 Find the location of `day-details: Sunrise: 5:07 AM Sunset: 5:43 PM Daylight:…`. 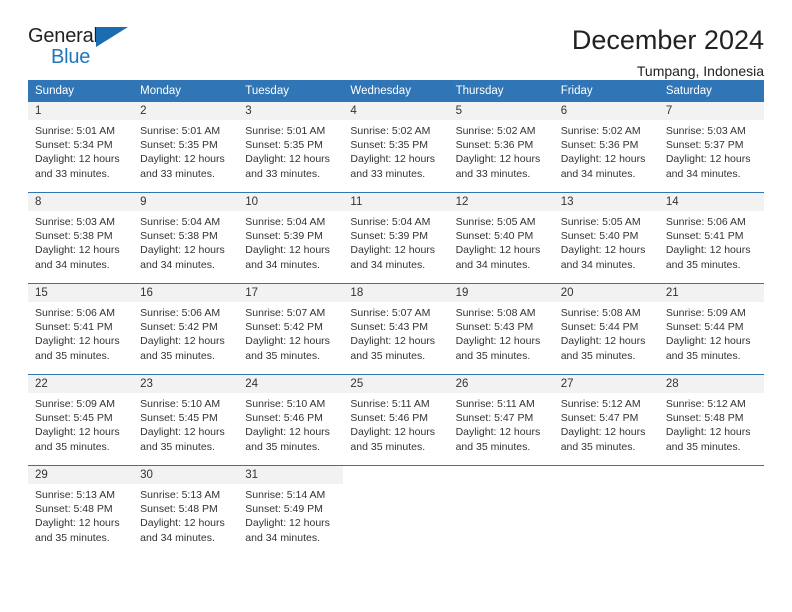

day-details: Sunrise: 5:07 AM Sunset: 5:43 PM Daylight:… is located at coordinates (395, 332).